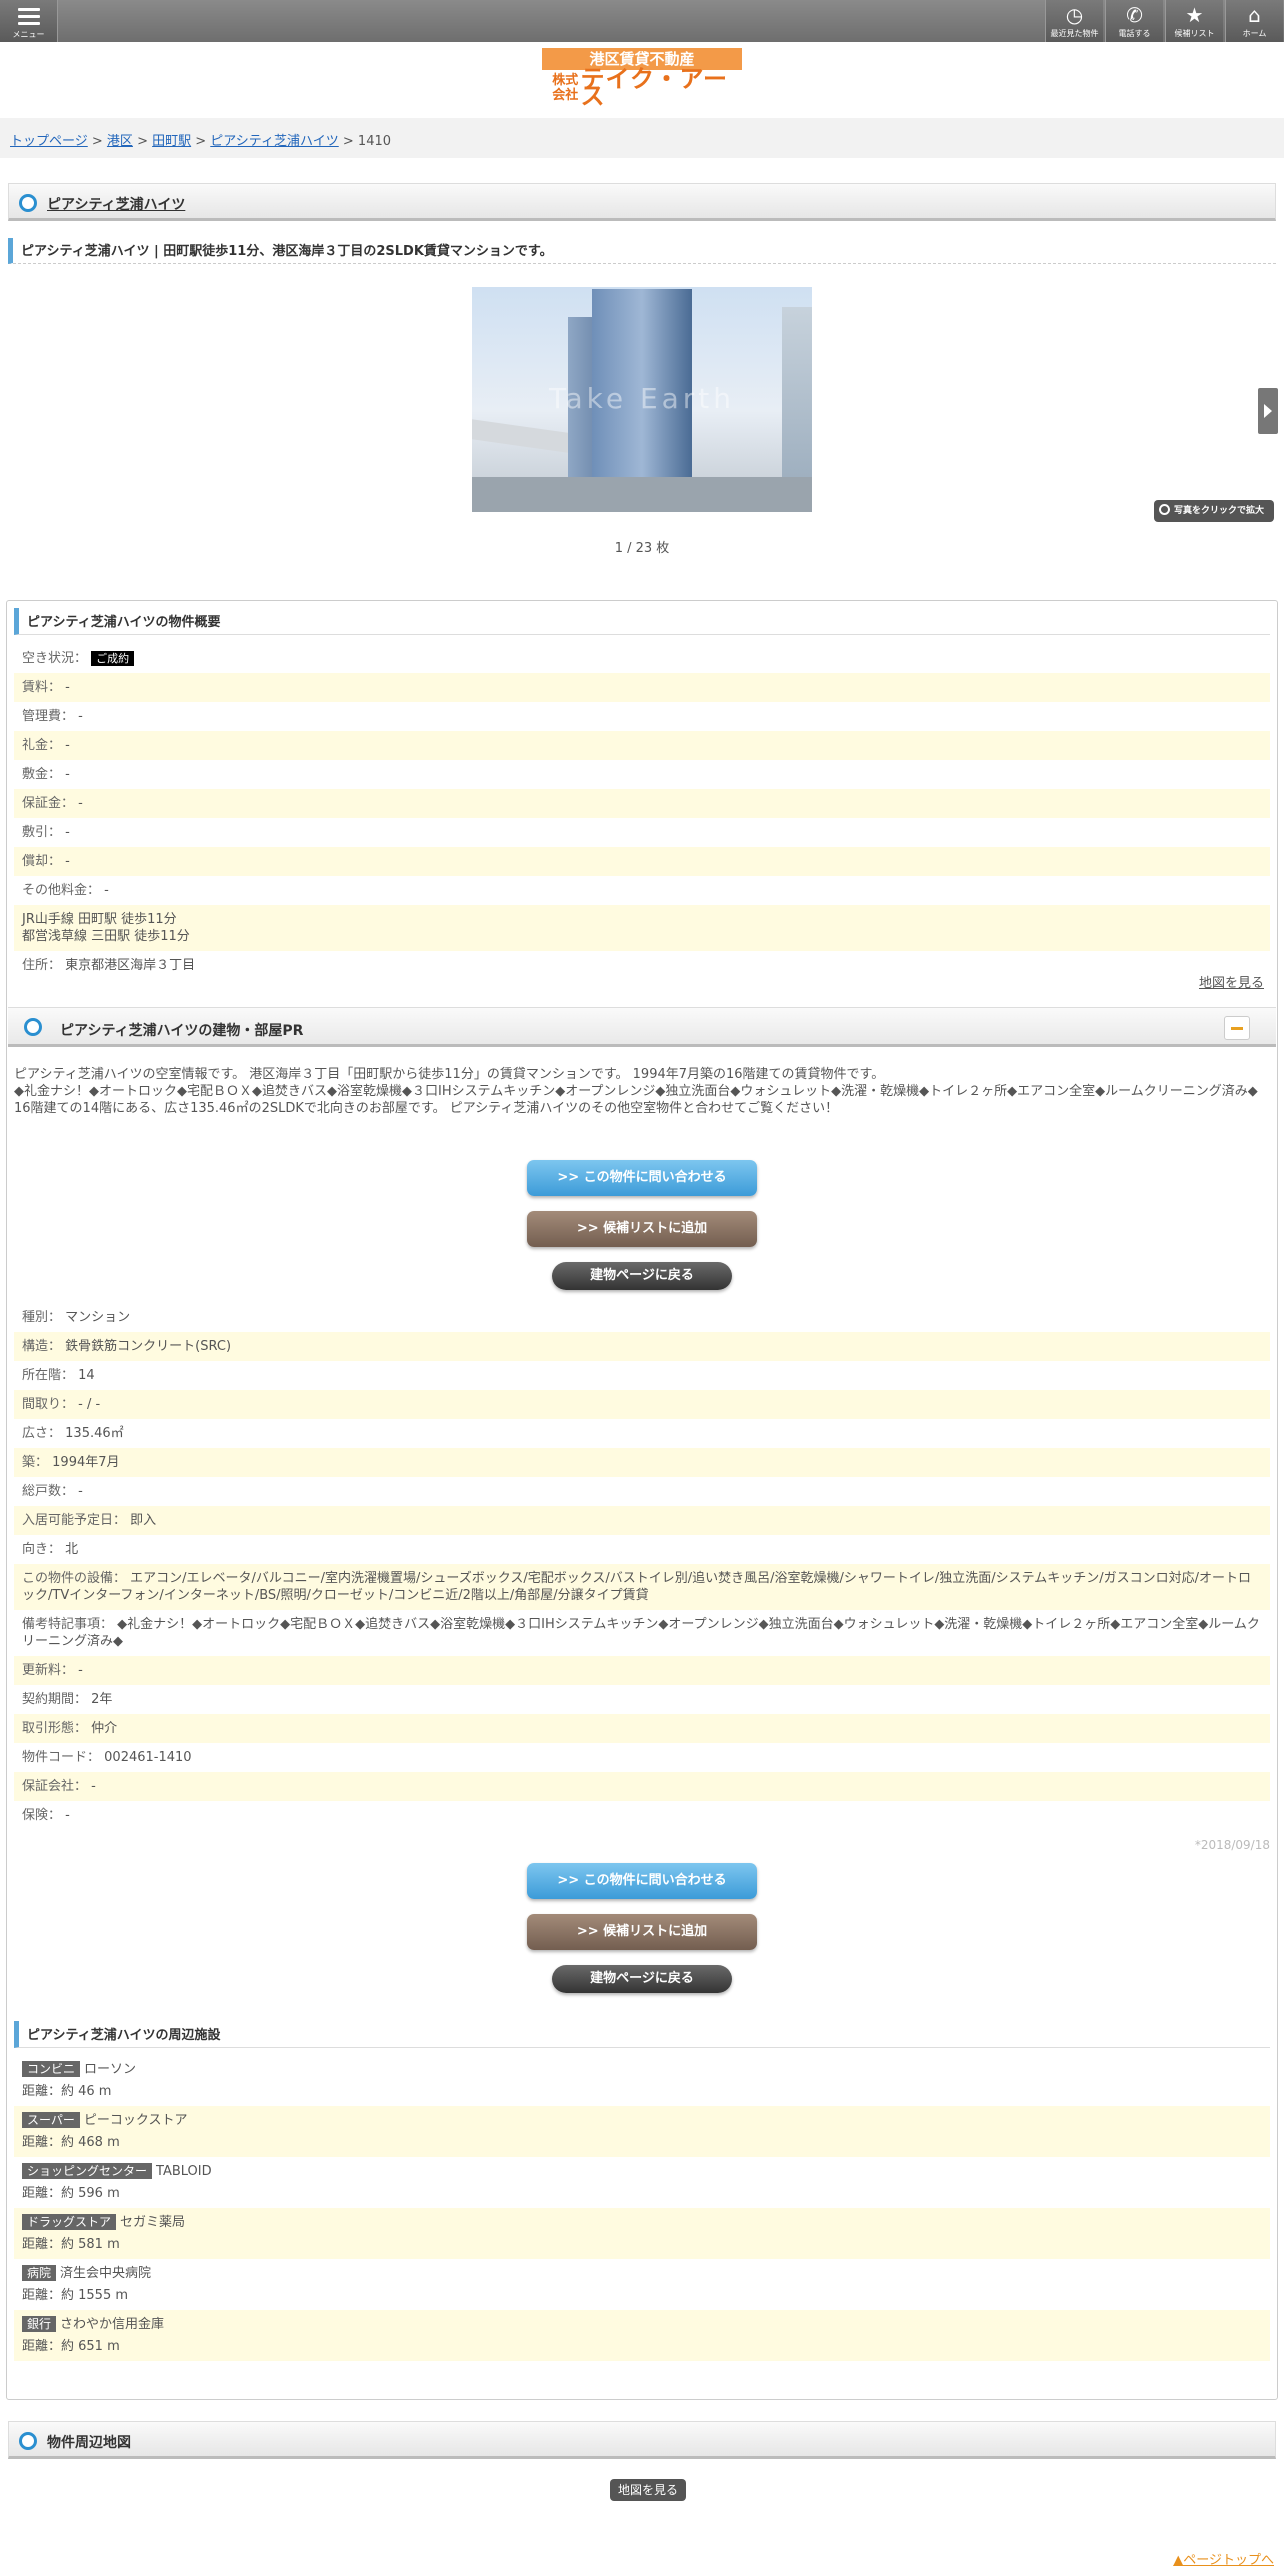  What do you see at coordinates (642, 1932) in the screenshot?
I see `add-to-list-button-bottom: >> 候補リストに追加` at bounding box center [642, 1932].